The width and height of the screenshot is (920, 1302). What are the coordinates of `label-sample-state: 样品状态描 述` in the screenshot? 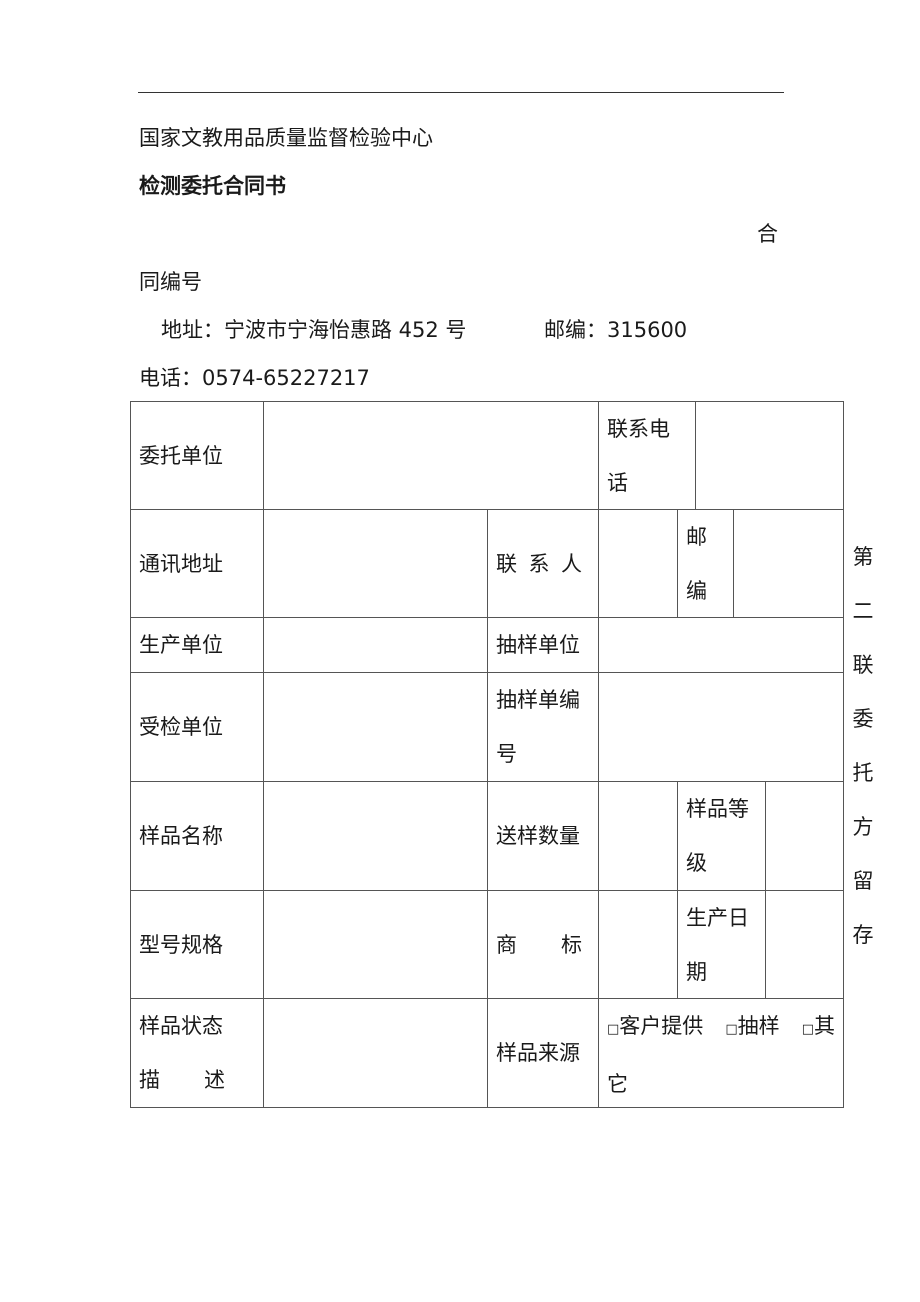 It's located at (197, 1053).